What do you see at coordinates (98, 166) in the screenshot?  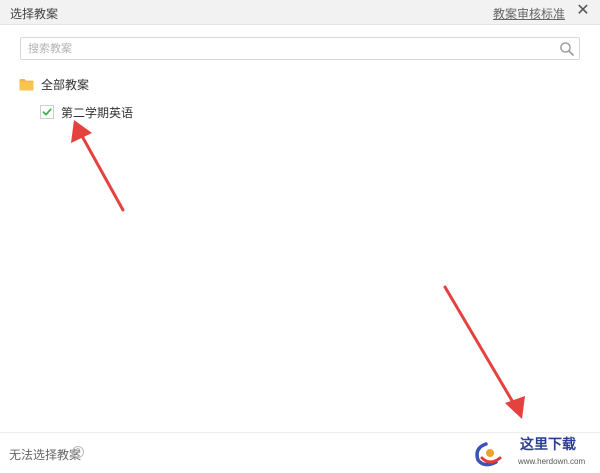 I see `annotation-arrow-checkbox` at bounding box center [98, 166].